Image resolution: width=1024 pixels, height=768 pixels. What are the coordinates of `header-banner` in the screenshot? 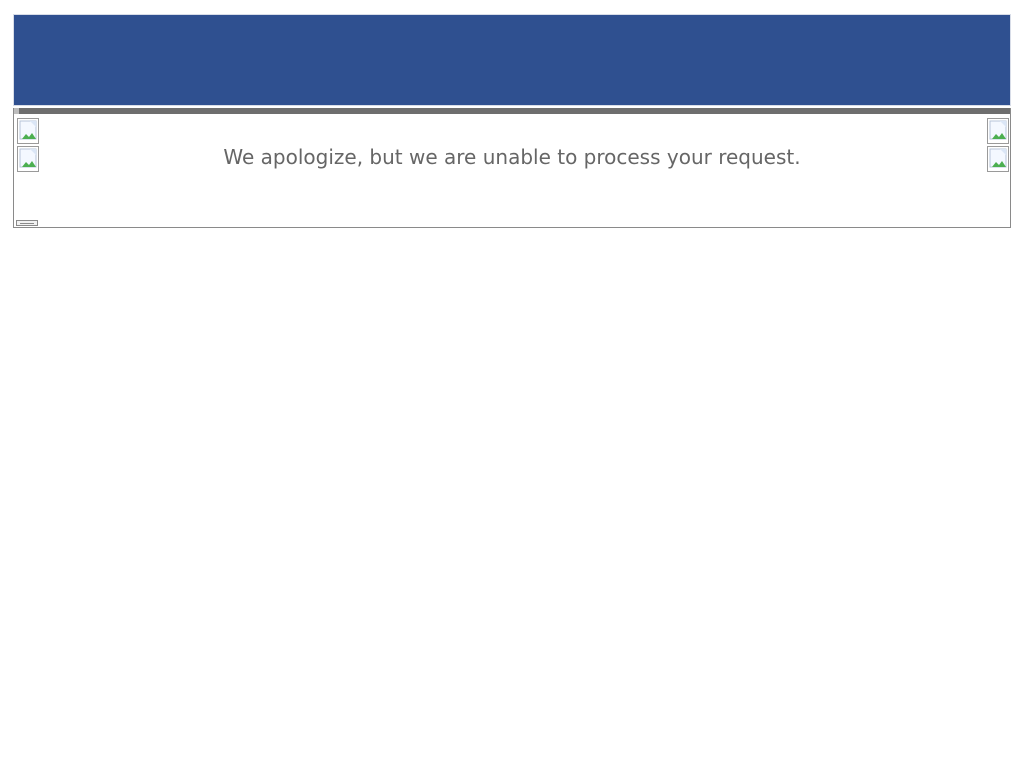 It's located at (512, 60).